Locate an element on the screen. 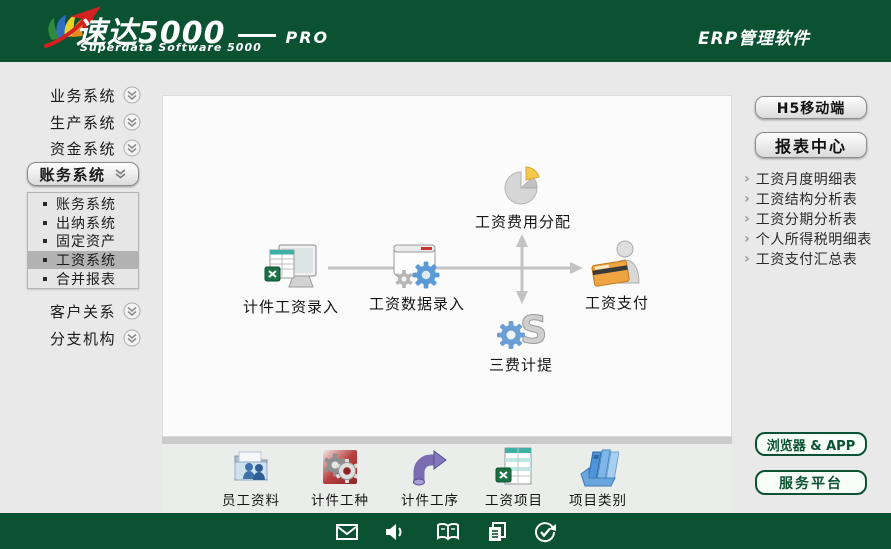 The width and height of the screenshot is (891, 549). sidebar-submenu: 账务系统 出纳系统 固定资产 工资系统 合并报表 is located at coordinates (83, 240).